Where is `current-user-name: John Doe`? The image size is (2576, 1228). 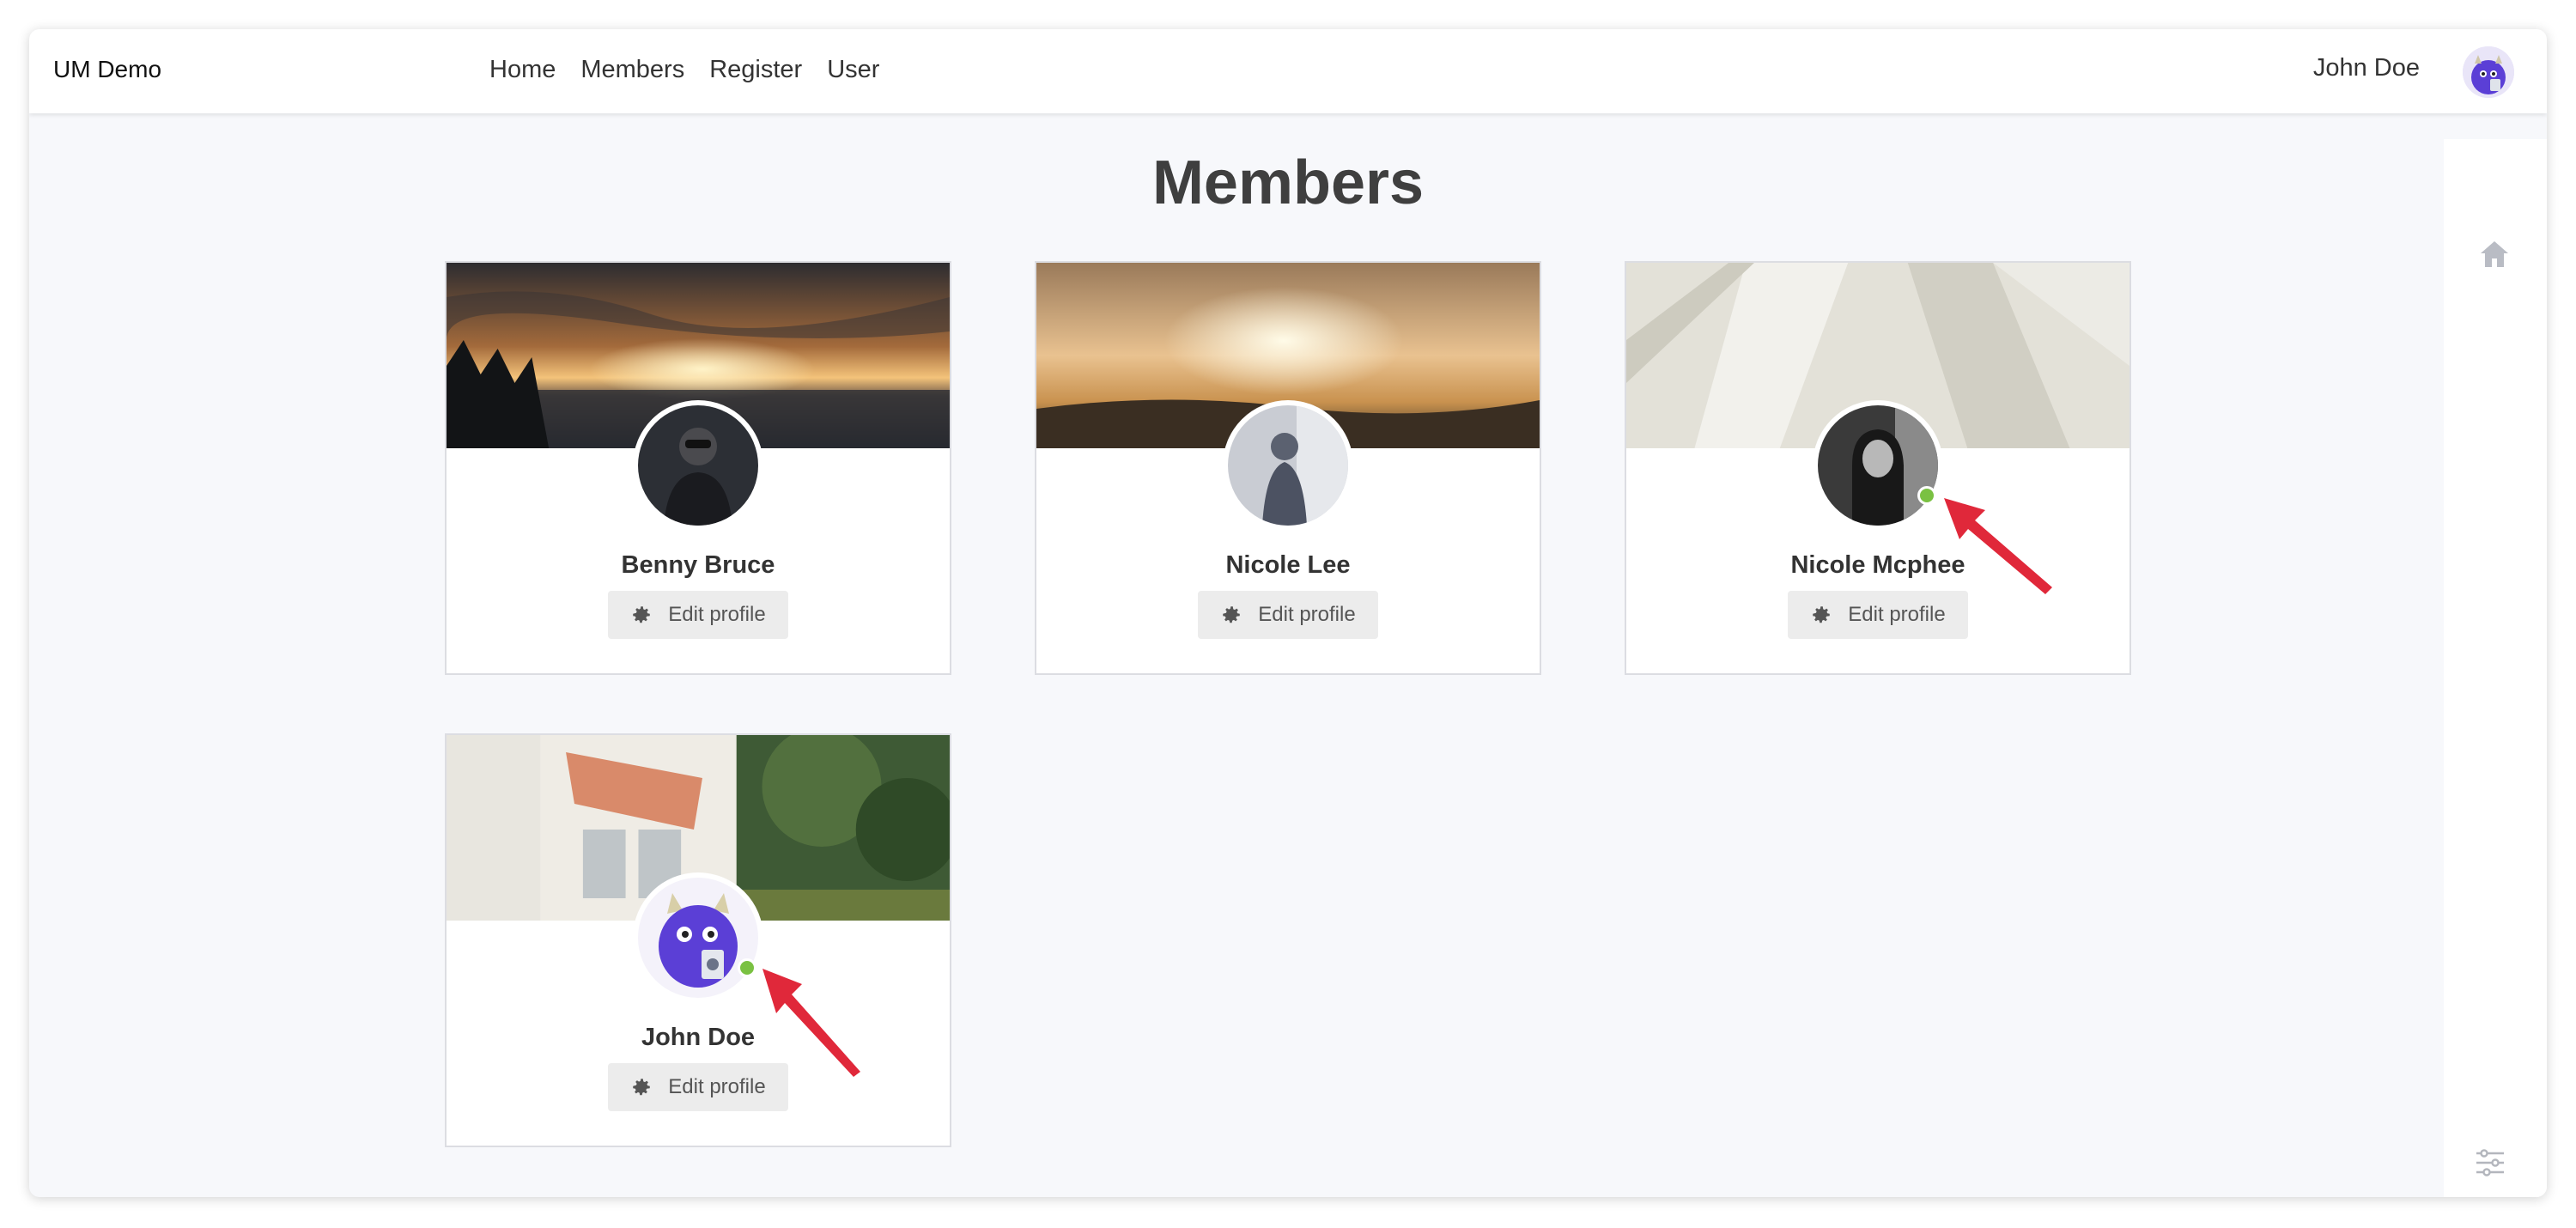
current-user-name: John Doe is located at coordinates (2367, 68).